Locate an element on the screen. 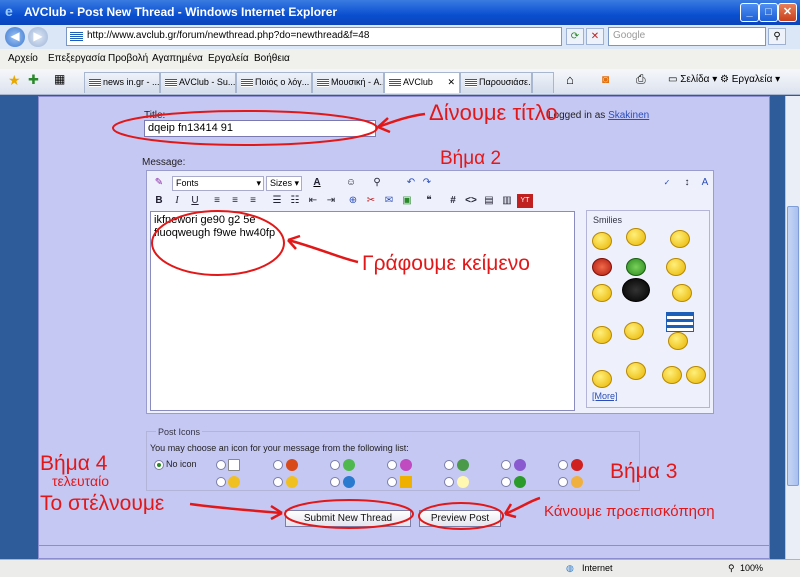 The height and width of the screenshot is (577, 800). submit-circle is located at coordinates (349, 514).